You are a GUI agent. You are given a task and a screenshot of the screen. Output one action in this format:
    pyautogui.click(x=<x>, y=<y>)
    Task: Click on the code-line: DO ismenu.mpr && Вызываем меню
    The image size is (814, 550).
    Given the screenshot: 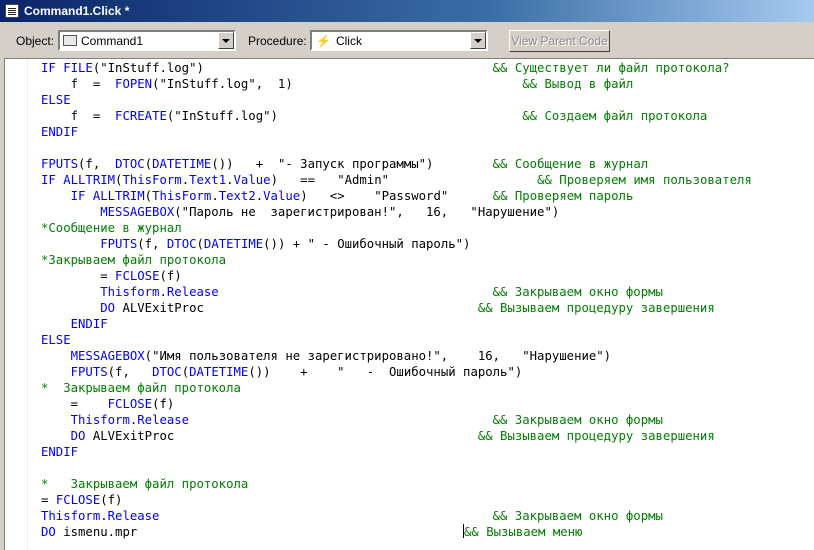 What is the action you would take?
    pyautogui.click(x=396, y=532)
    